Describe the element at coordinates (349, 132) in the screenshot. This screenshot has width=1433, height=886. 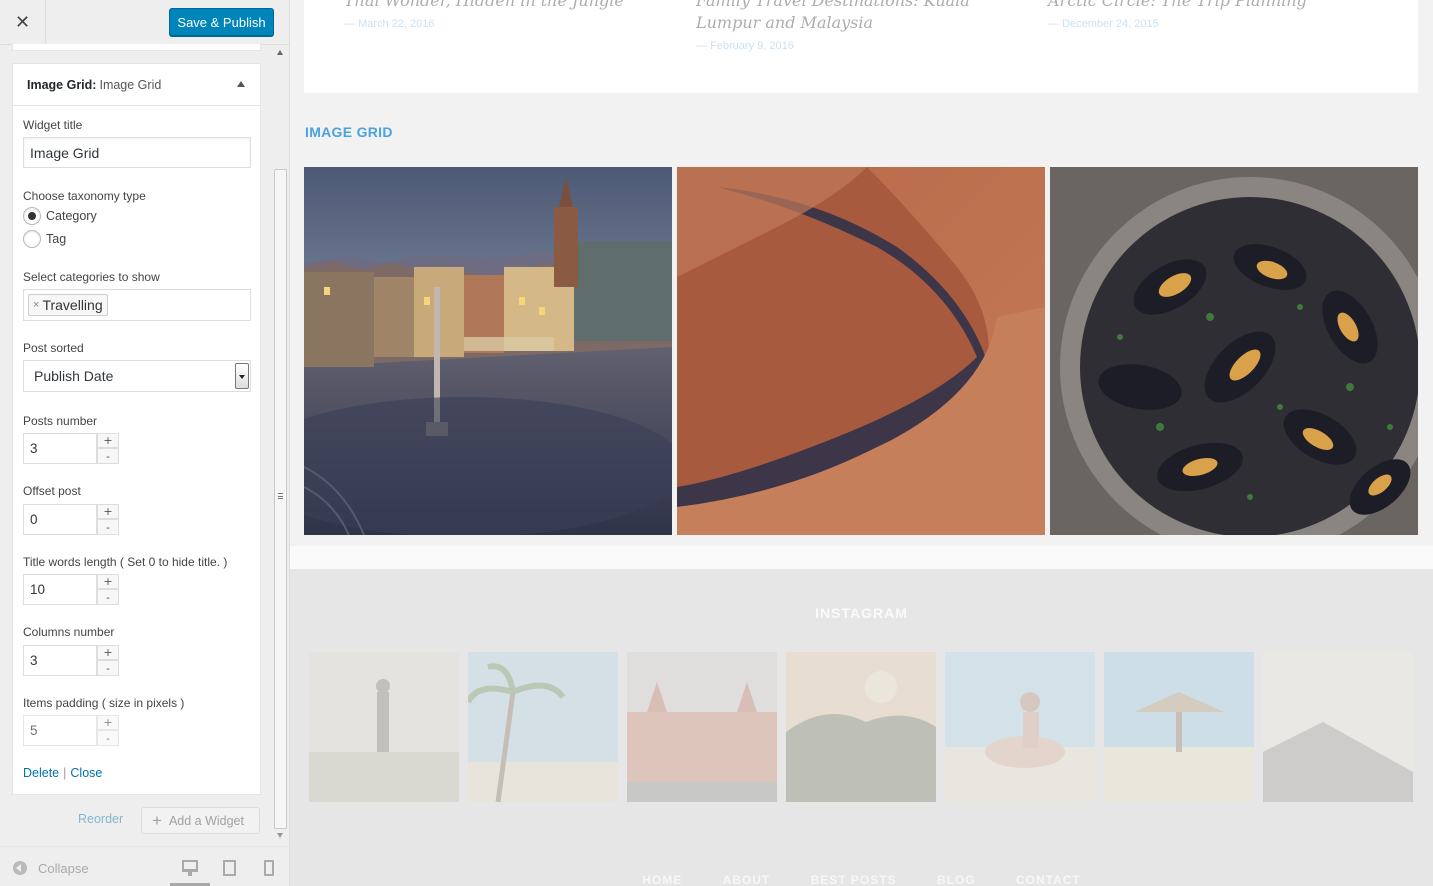
I see `image-grid-heading: IMAGE GRID` at that location.